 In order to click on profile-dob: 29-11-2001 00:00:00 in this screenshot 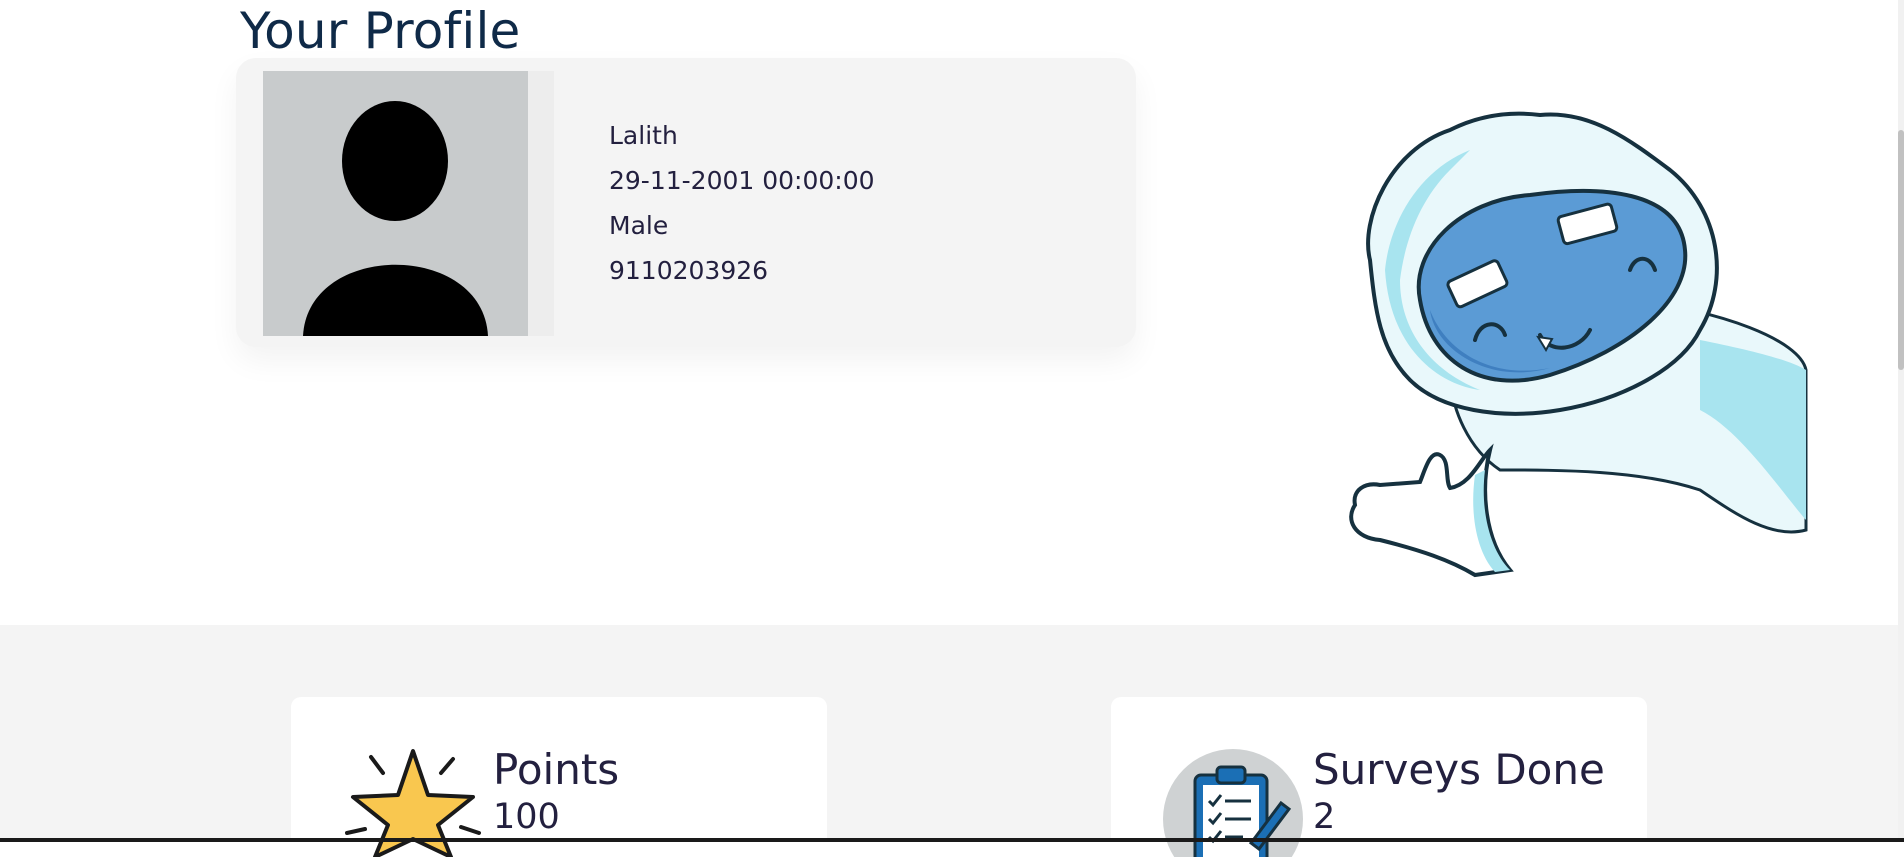, I will do `click(742, 180)`.